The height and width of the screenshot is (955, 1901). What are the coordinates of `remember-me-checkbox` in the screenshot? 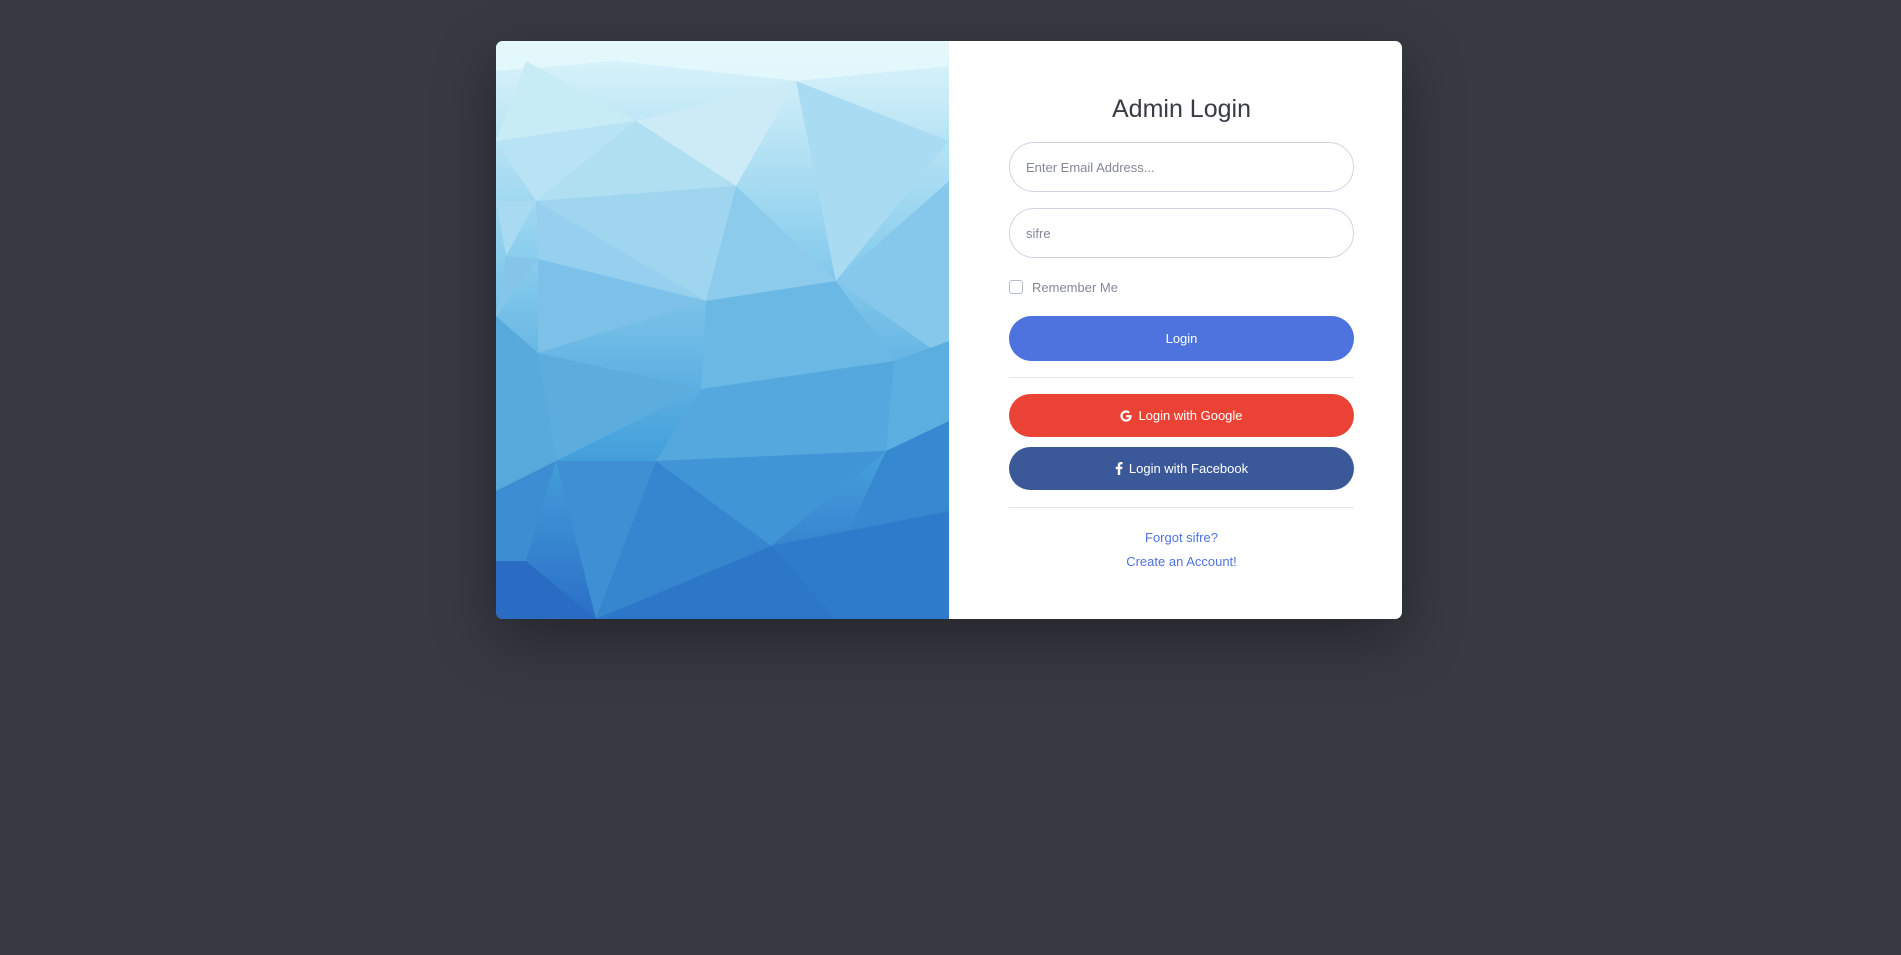 It's located at (1016, 287).